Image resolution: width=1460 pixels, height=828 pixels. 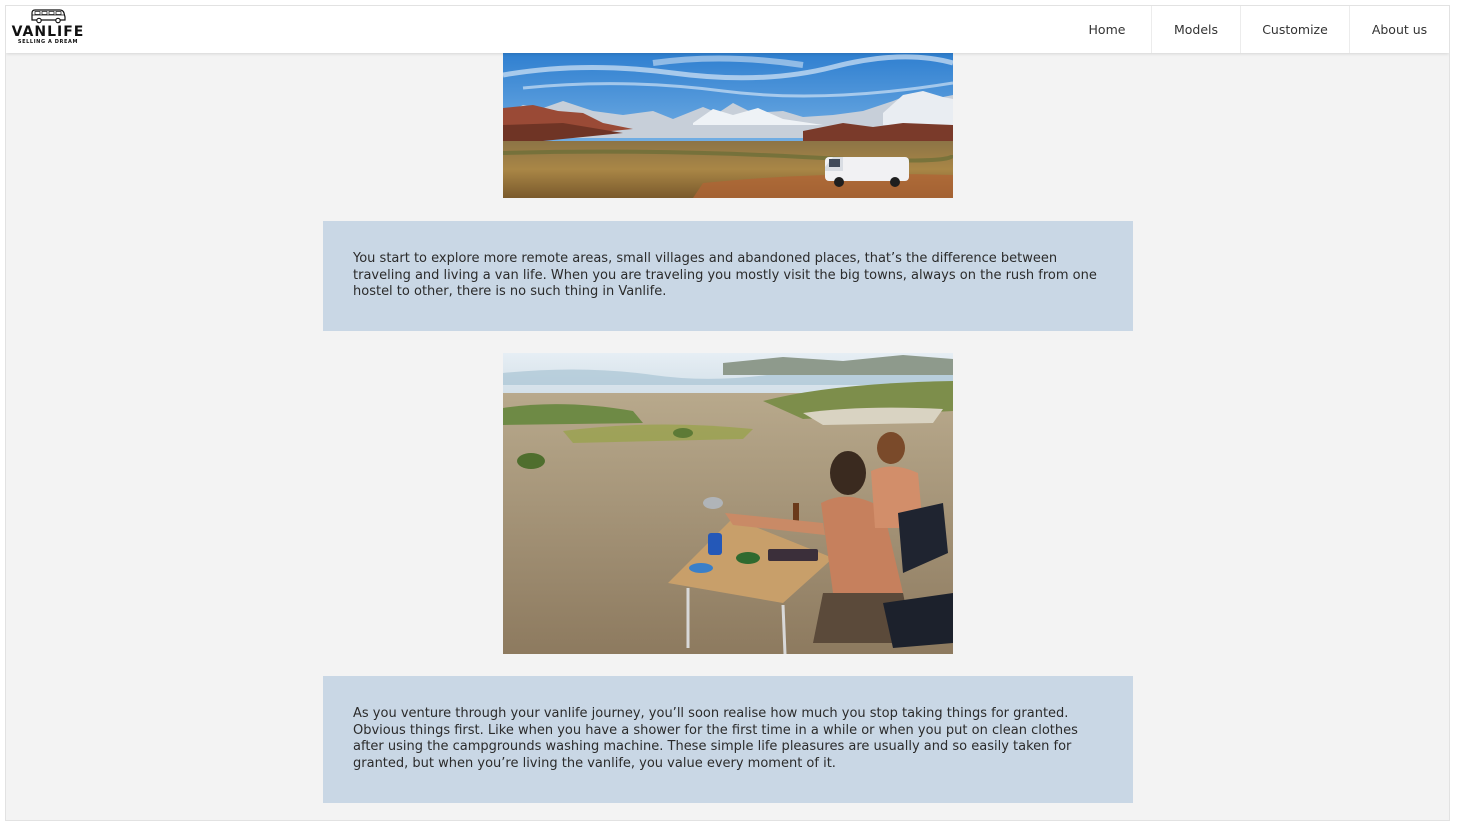 I want to click on desert-van-photo, so click(x=728, y=125).